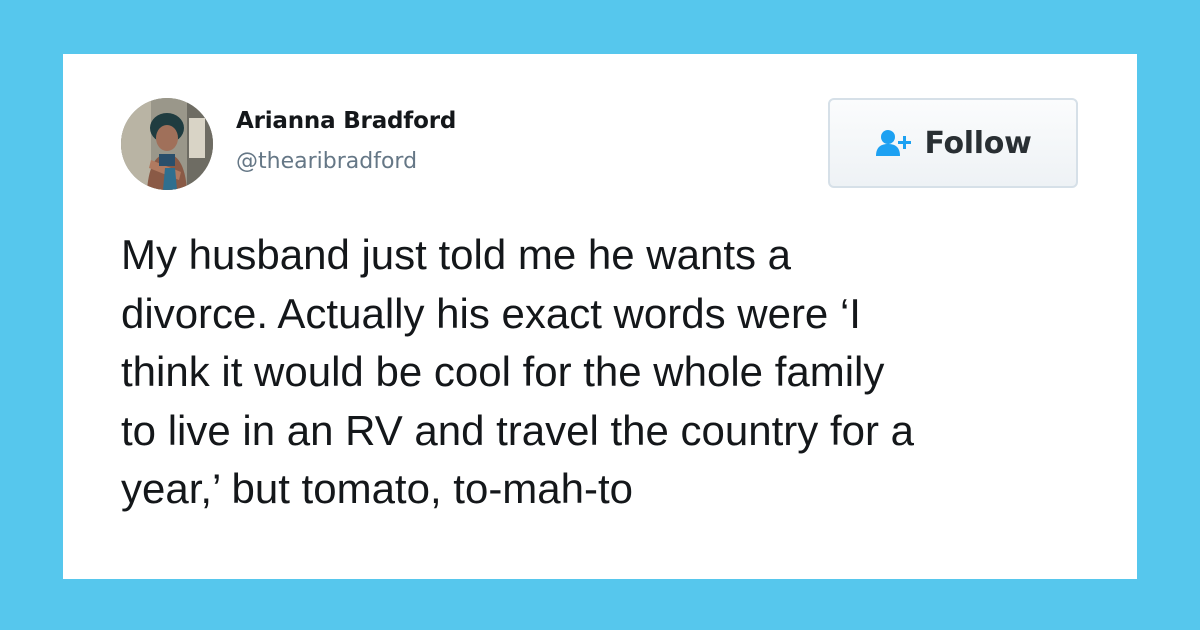  Describe the element at coordinates (894, 143) in the screenshot. I see `add-user-icon` at that location.